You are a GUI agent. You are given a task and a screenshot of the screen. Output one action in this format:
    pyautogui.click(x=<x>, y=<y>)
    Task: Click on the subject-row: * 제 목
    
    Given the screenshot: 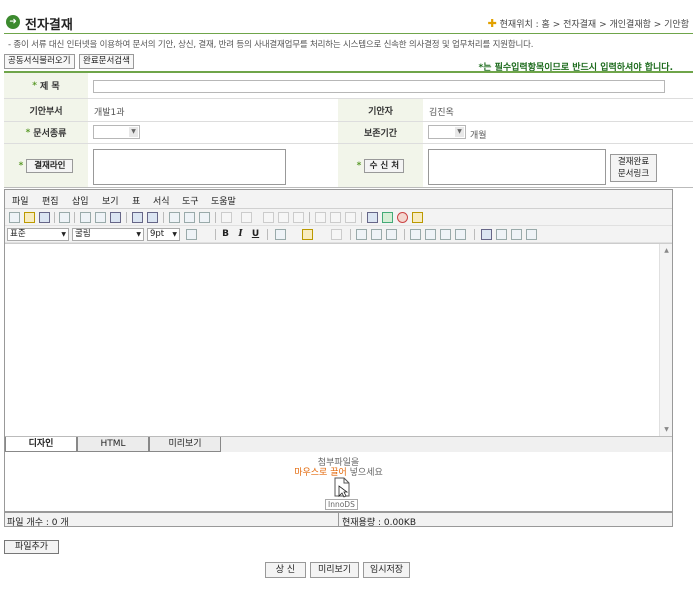 What is the action you would take?
    pyautogui.click(x=348, y=86)
    